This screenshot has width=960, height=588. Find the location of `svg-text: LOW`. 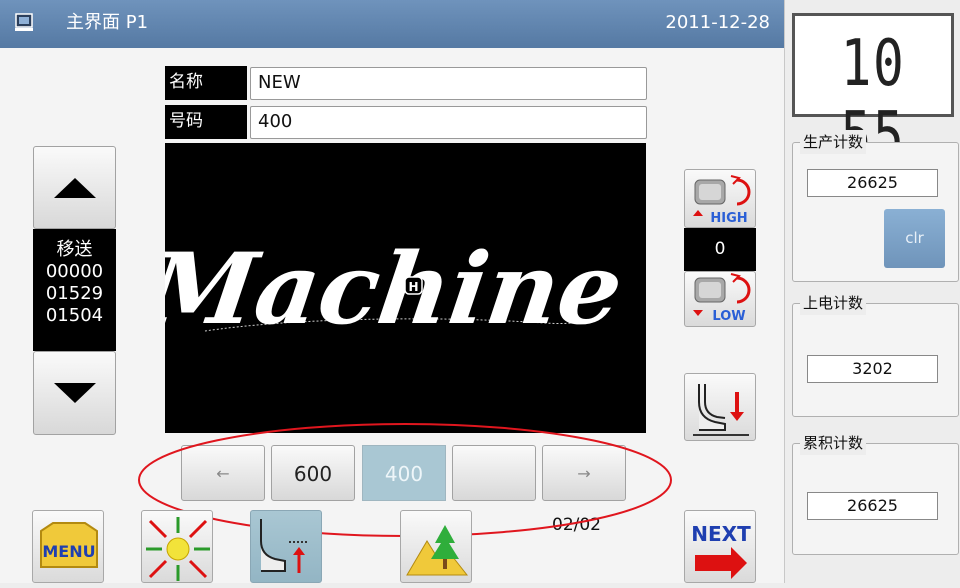

svg-text: LOW is located at coordinates (728, 316).